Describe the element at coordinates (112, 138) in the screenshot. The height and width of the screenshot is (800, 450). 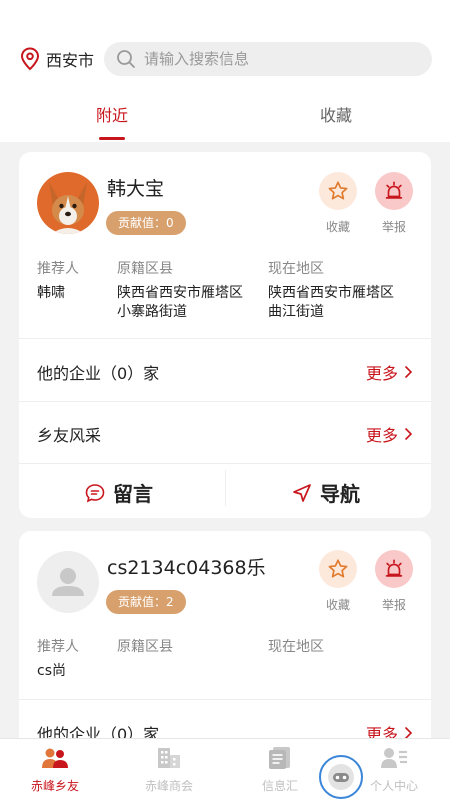
I see `active-tab-indicator` at that location.